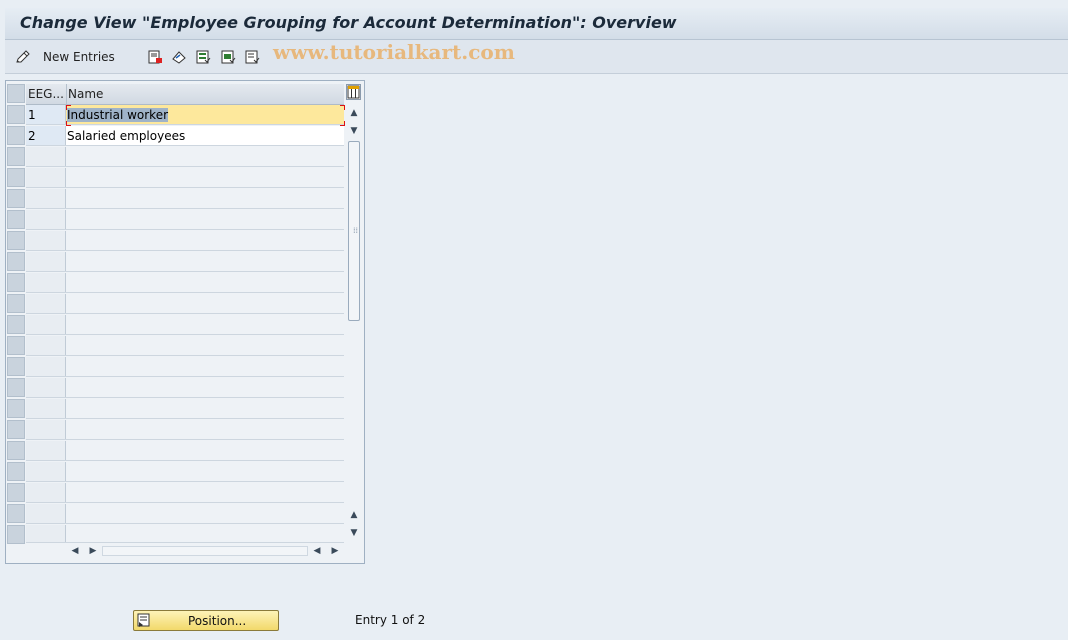  Describe the element at coordinates (46, 135) in the screenshot. I see `eeg-cell: 2` at that location.